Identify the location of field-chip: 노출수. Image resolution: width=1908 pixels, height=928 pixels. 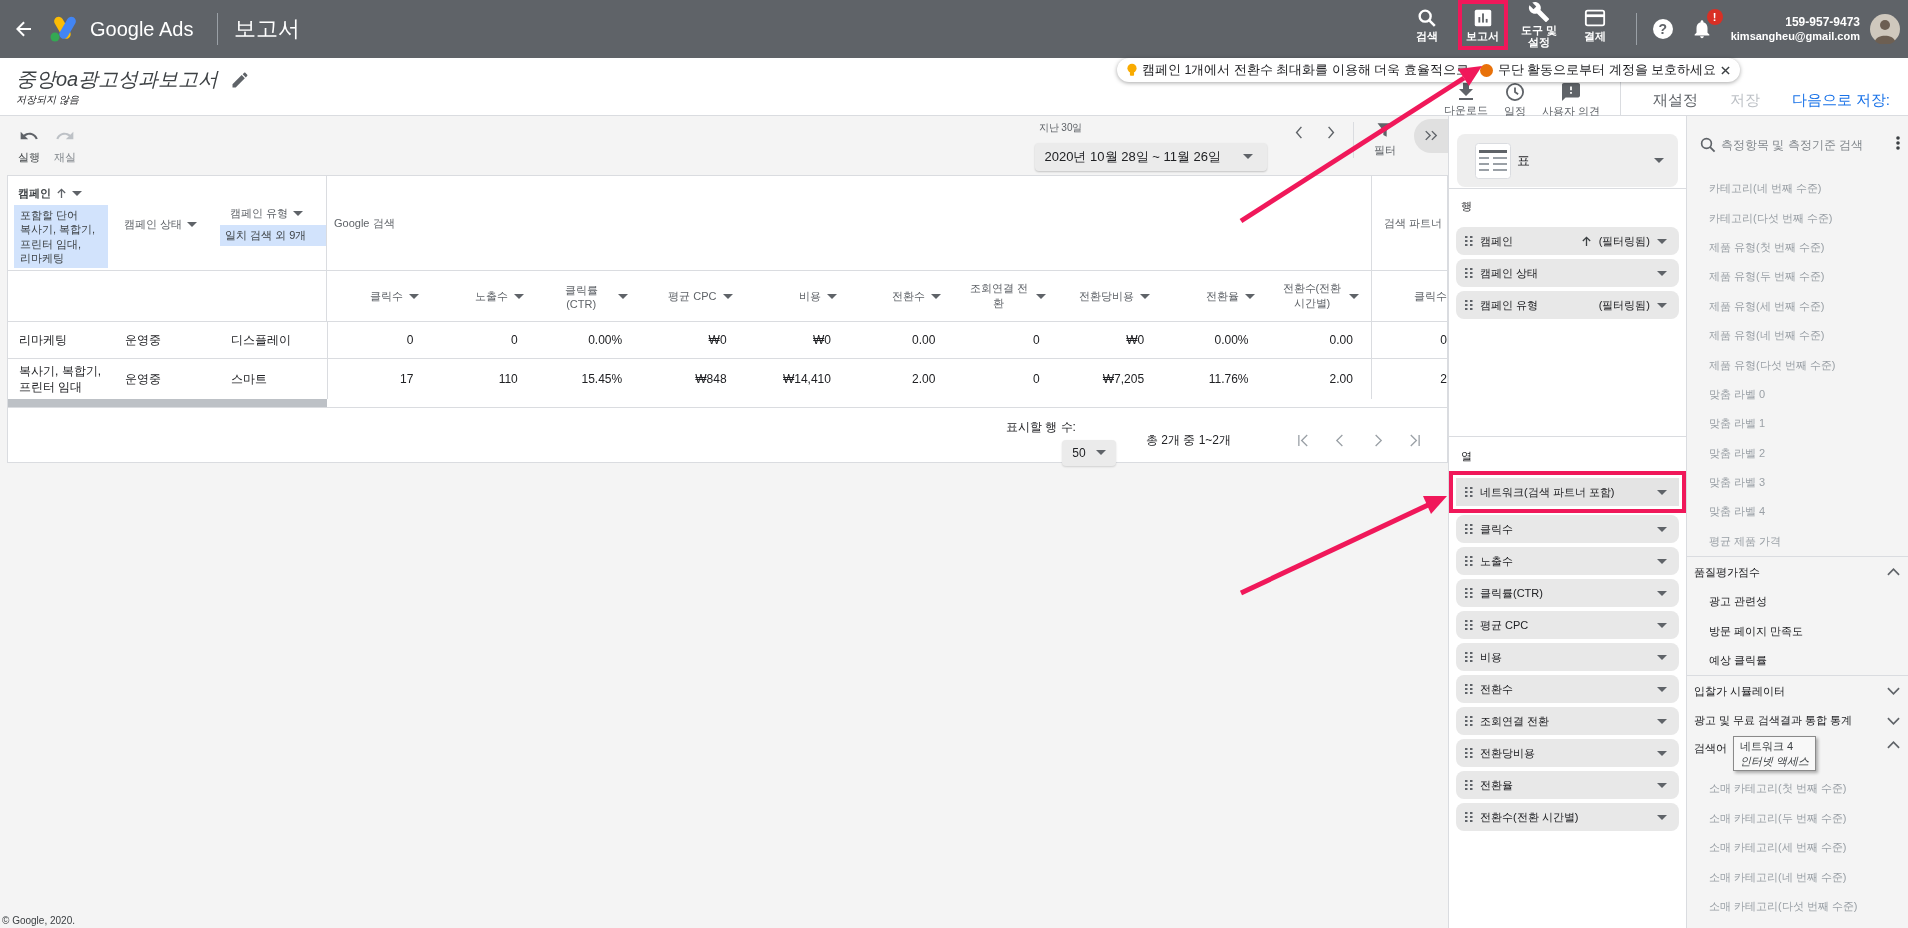
(1567, 561).